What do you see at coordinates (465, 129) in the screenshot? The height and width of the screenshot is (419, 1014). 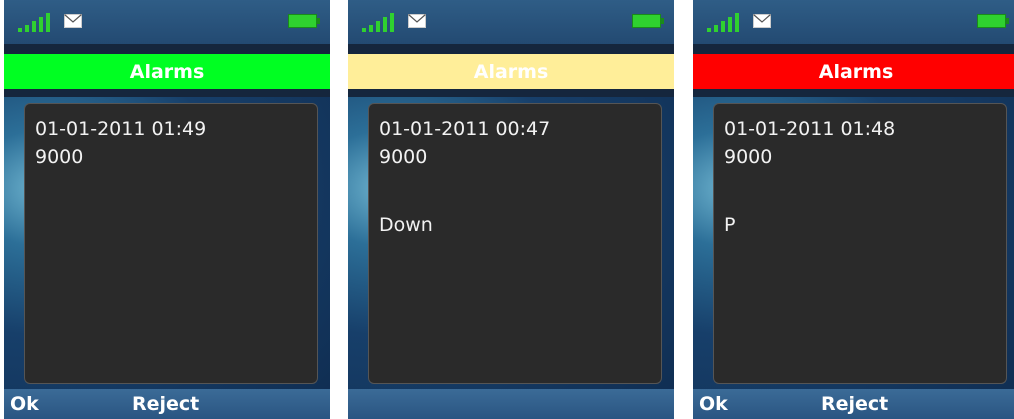 I see `alarm-datetime: 01-01-2011 00:47` at bounding box center [465, 129].